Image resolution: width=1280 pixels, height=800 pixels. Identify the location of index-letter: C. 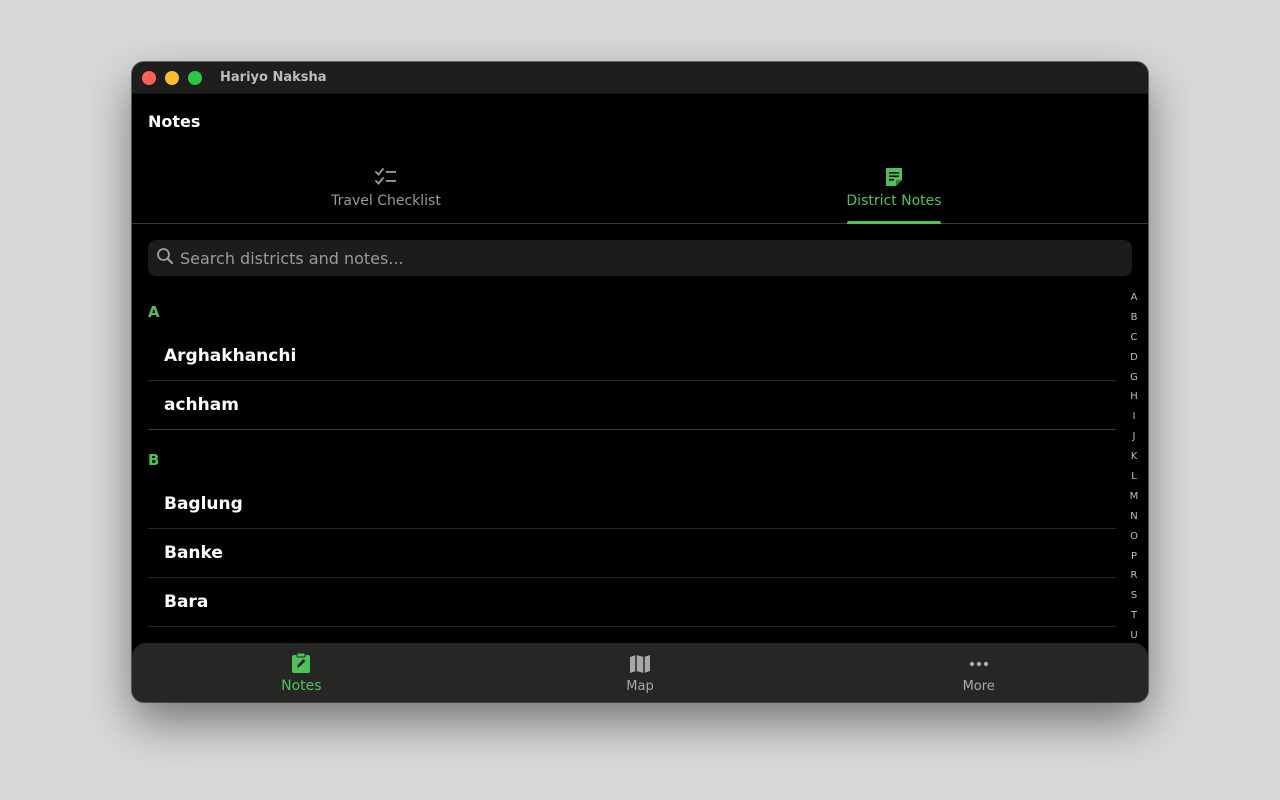
(1134, 338).